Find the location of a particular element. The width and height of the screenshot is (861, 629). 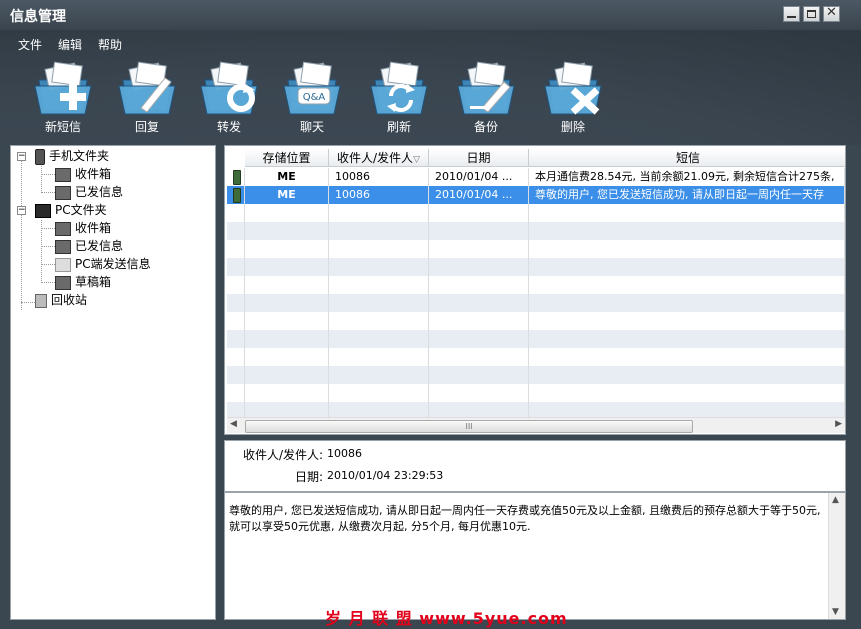

column-header-contact-label: 收件人/发件人 is located at coordinates (375, 158).